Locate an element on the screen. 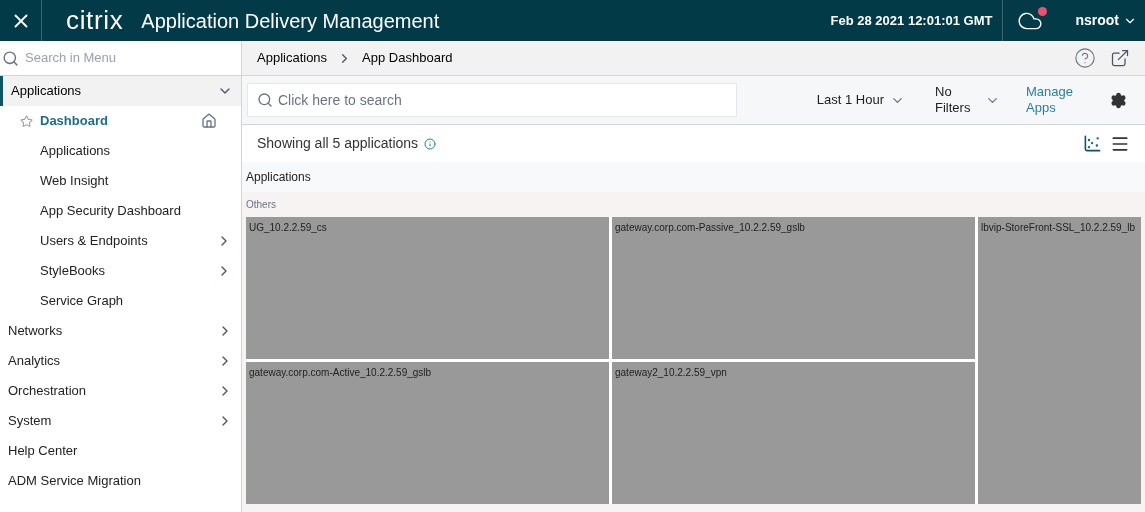 The image size is (1145, 512). breadcrumb-item: Applications is located at coordinates (292, 58).